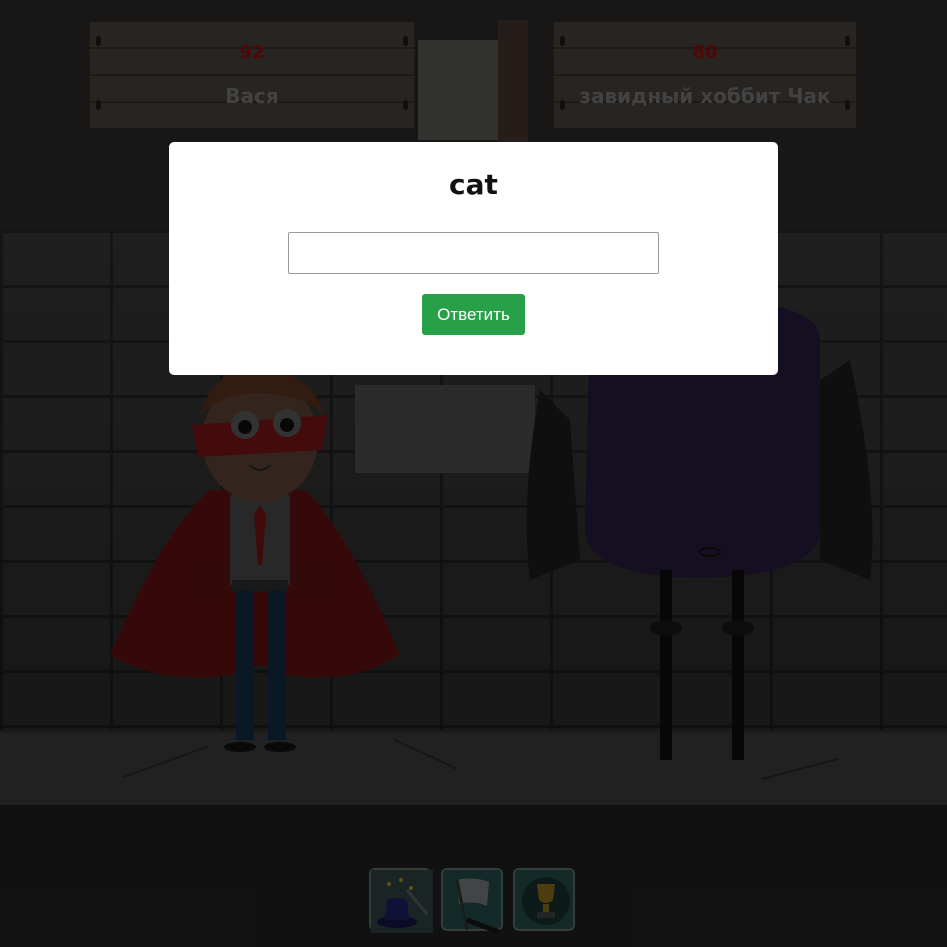 The width and height of the screenshot is (947, 947). I want to click on answer-button: Ответить, so click(473, 314).